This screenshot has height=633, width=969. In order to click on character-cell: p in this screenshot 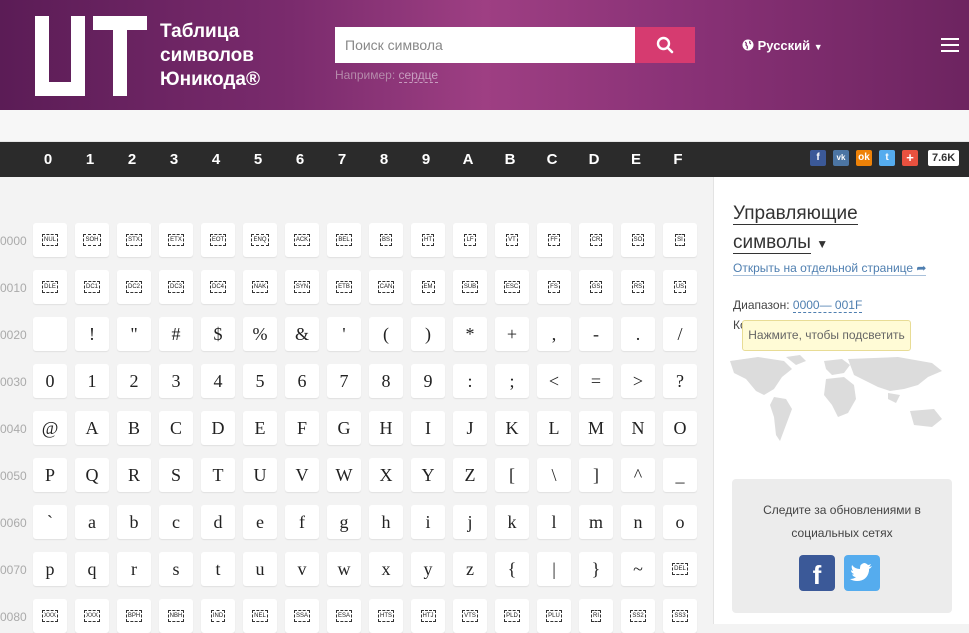, I will do `click(50, 569)`.